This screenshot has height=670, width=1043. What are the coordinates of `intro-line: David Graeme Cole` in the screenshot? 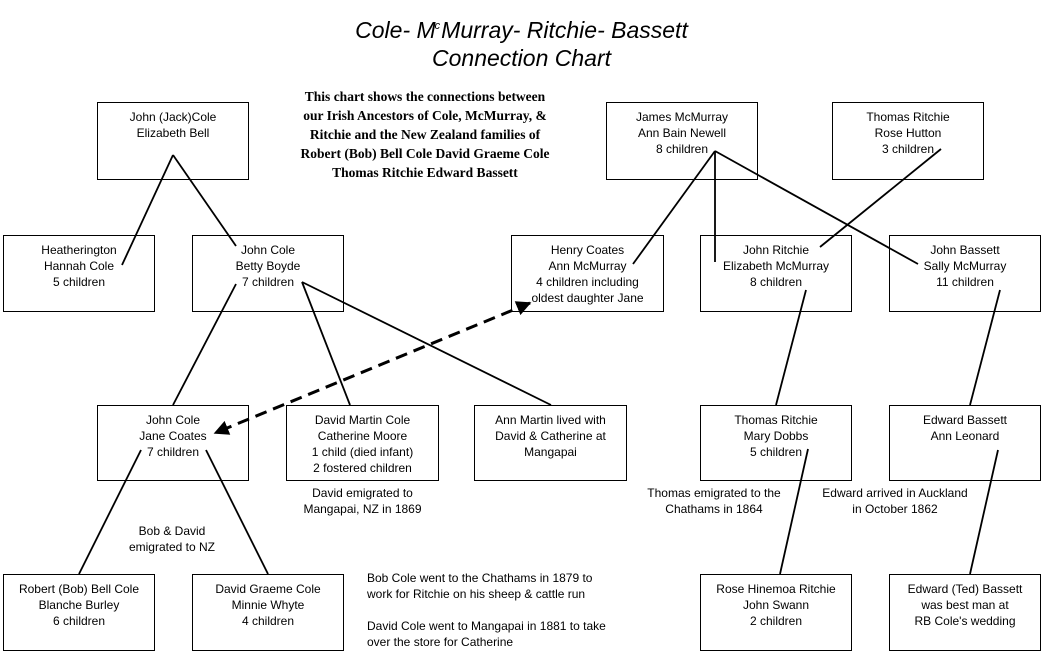 It's located at (492, 153).